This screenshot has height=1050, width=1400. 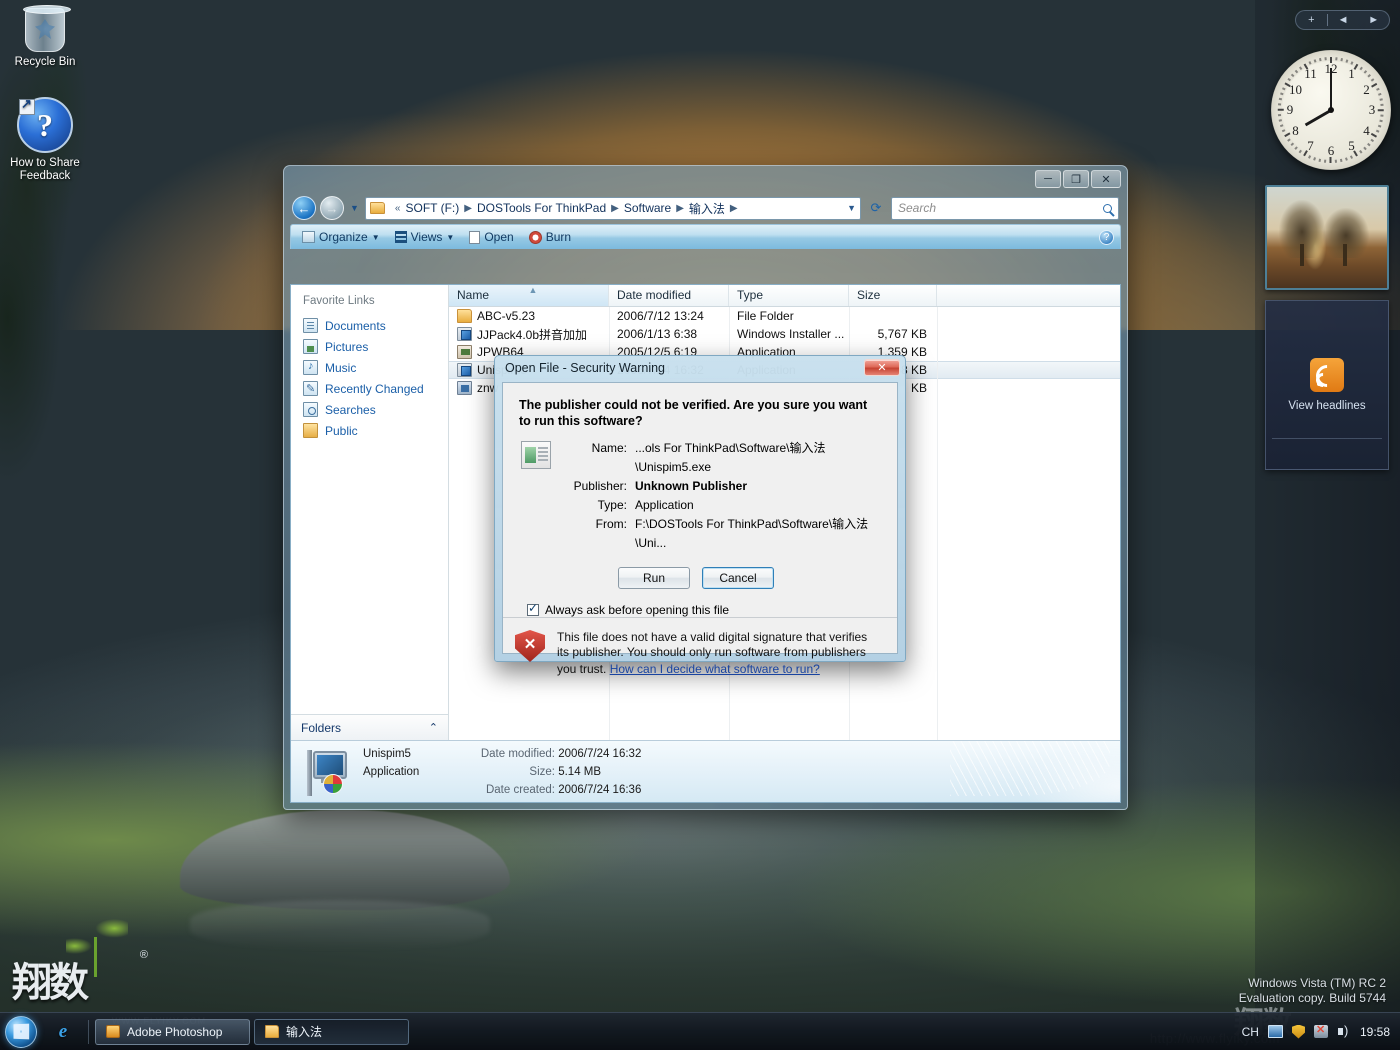 I want to click on sidebar-item-label: Pictures, so click(x=347, y=346).